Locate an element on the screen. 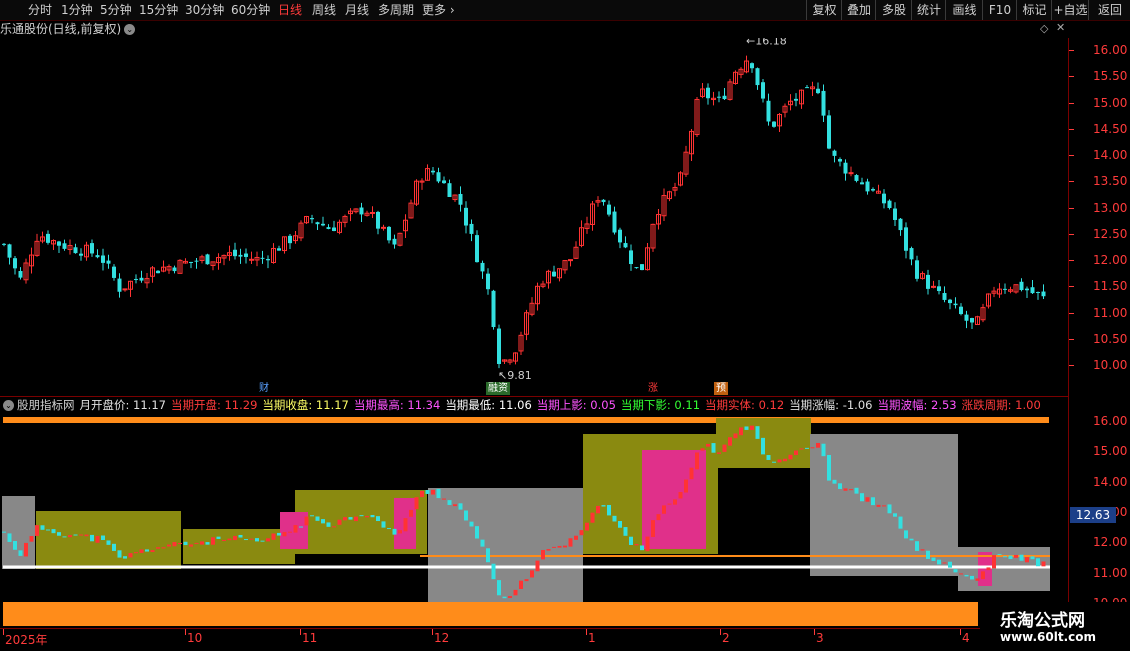 The width and height of the screenshot is (1130, 651). date-label: 4 is located at coordinates (966, 638).